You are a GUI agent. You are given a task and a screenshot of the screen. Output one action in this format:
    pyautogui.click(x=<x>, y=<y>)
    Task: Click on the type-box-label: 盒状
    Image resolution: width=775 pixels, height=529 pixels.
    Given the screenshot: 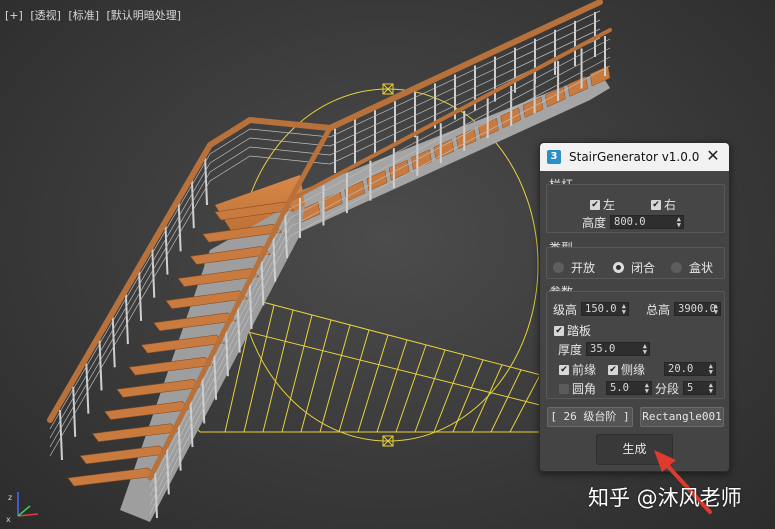 What is the action you would take?
    pyautogui.click(x=701, y=268)
    